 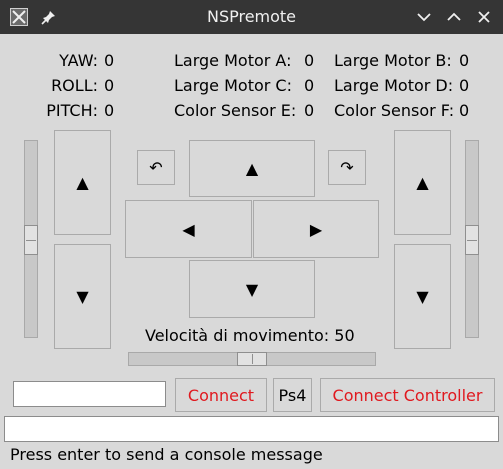 I want to click on right-up-button: ▲, so click(x=422, y=182).